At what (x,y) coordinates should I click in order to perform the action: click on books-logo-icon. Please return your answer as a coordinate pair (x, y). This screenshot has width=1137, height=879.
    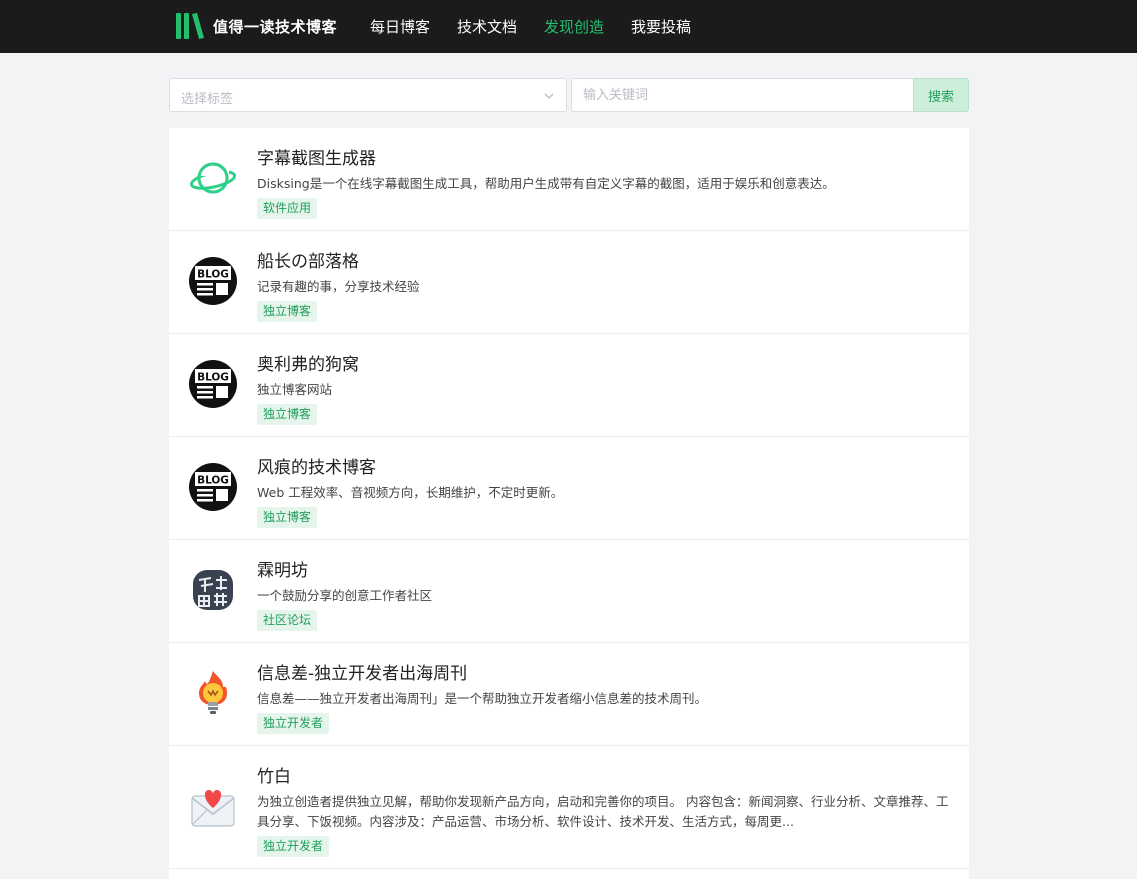
    Looking at the image, I should click on (190, 26).